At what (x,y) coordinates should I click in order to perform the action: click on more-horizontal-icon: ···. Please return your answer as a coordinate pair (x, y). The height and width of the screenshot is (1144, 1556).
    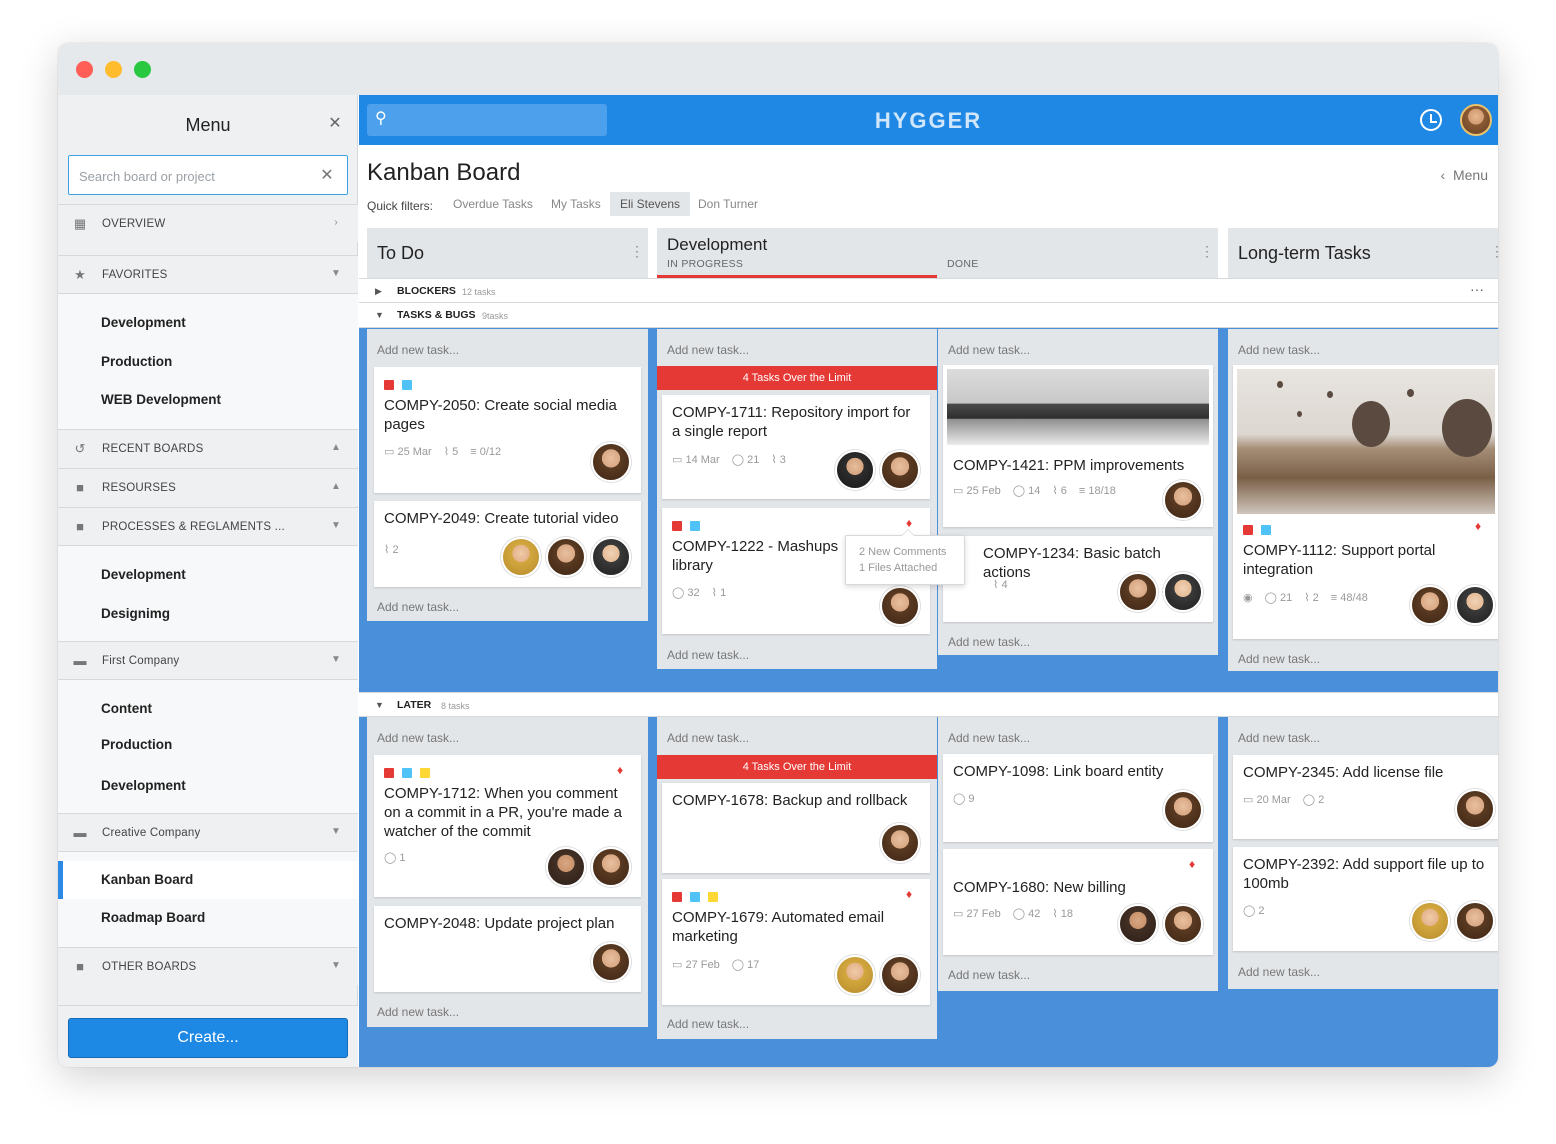
    Looking at the image, I should click on (1478, 289).